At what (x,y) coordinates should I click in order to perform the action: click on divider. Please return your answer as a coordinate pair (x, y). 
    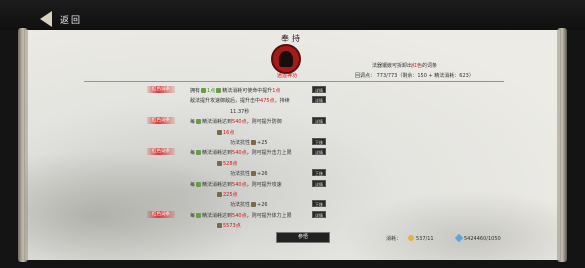
    Looking at the image, I should click on (294, 81).